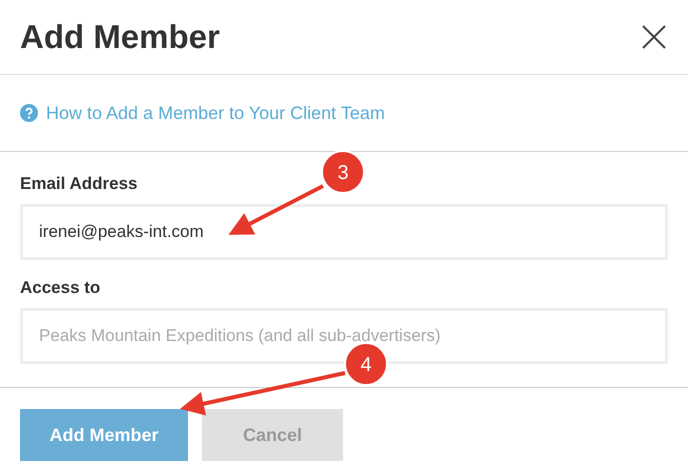  Describe the element at coordinates (104, 435) in the screenshot. I see `add-member-button: Add Member` at that location.